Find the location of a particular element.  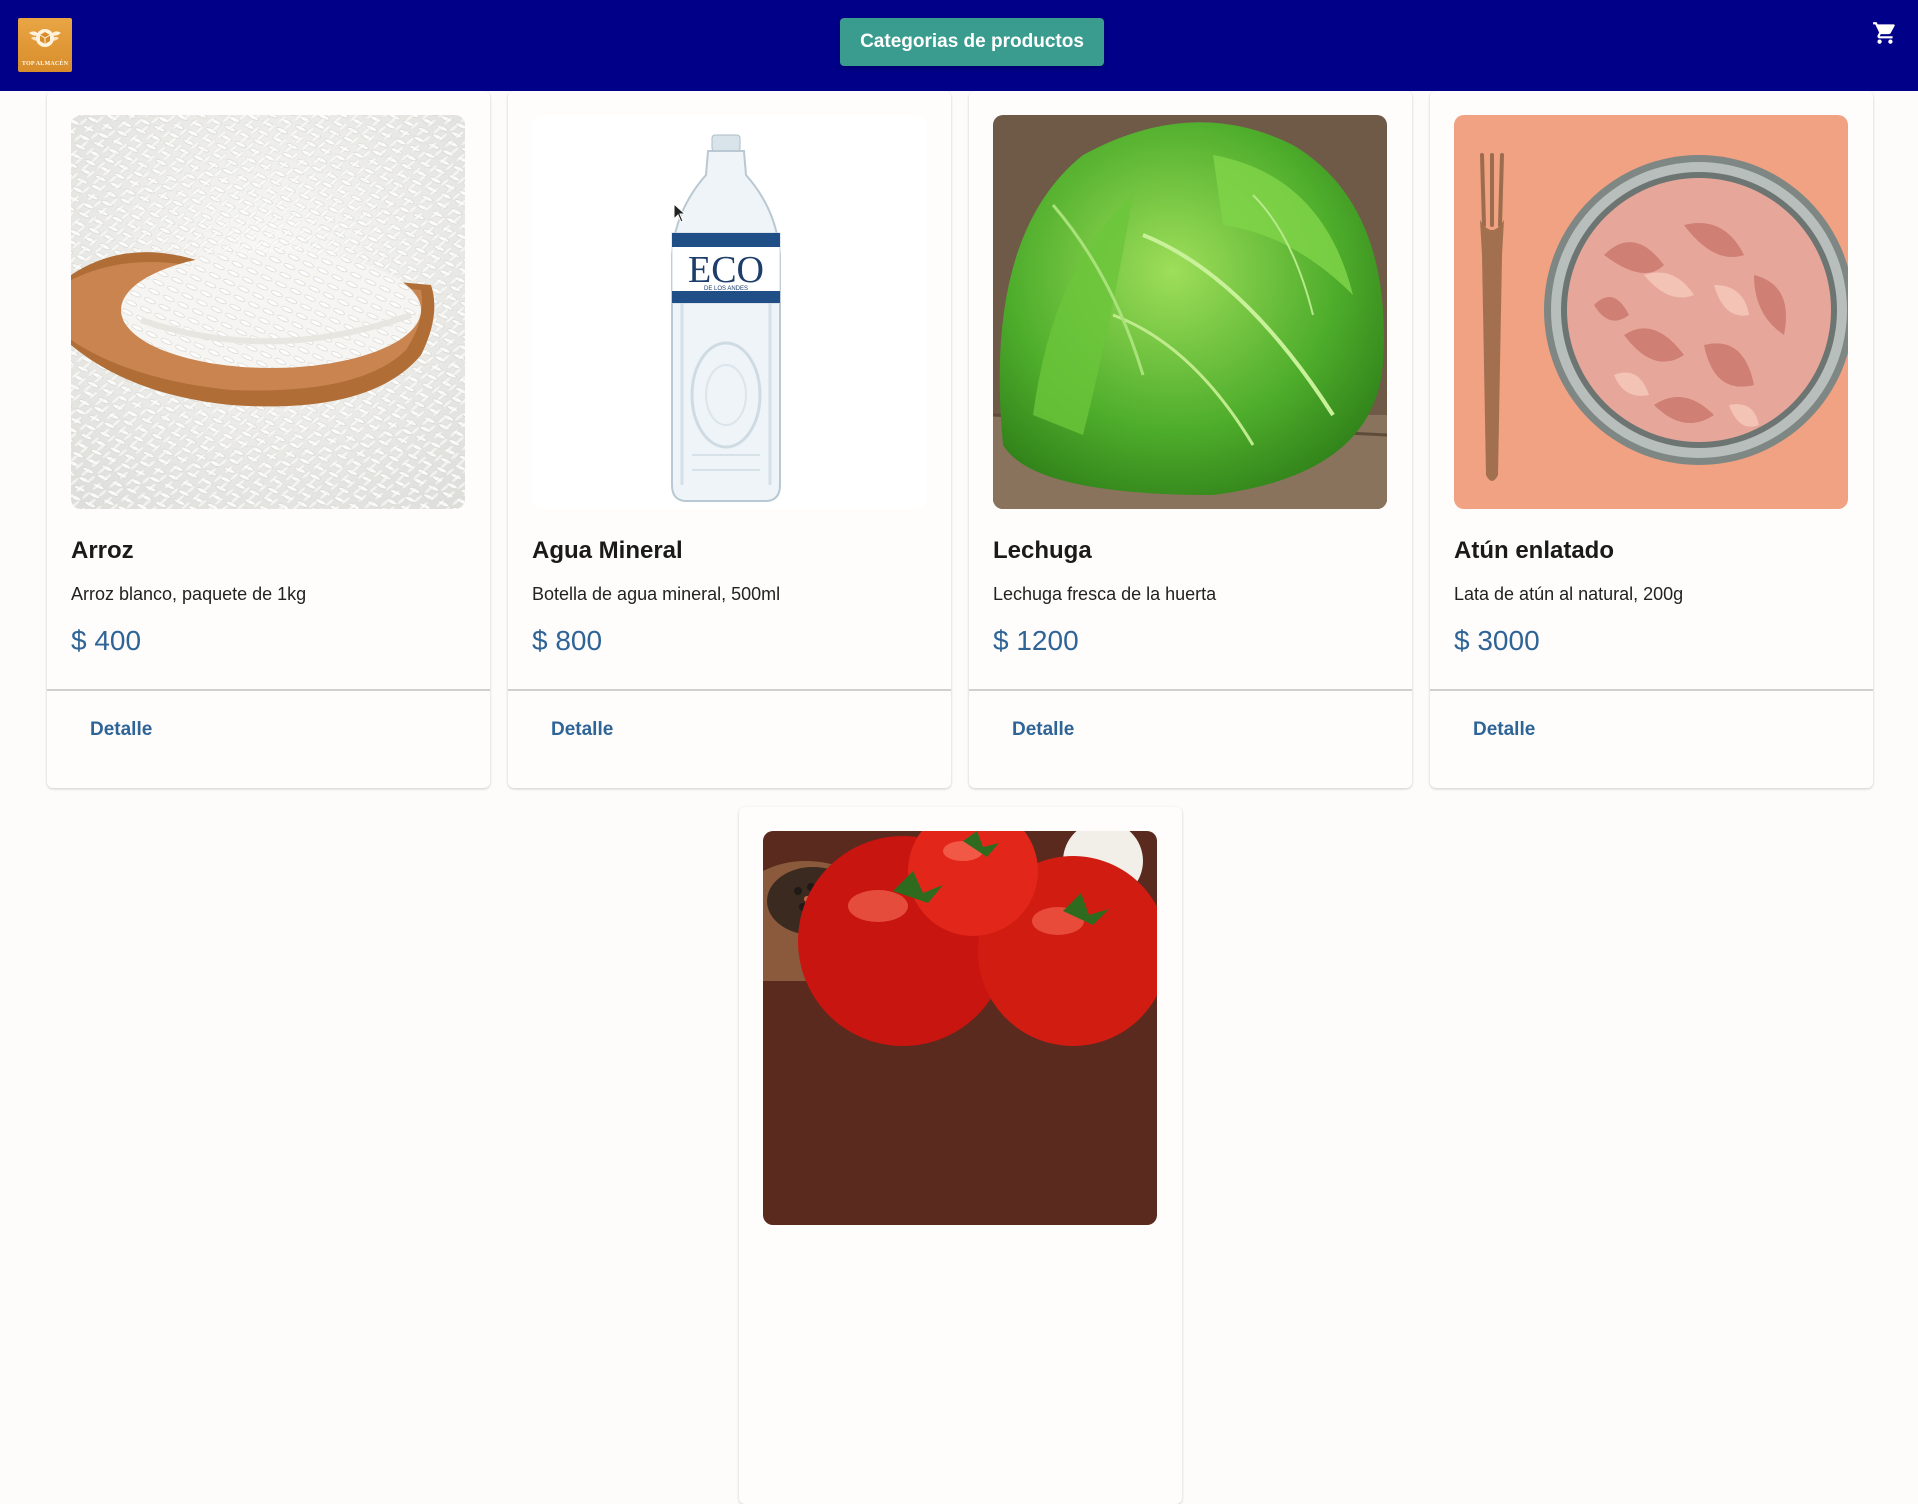

top-navbar: TOP ALMACÉN Categorias de productos is located at coordinates (959, 45).